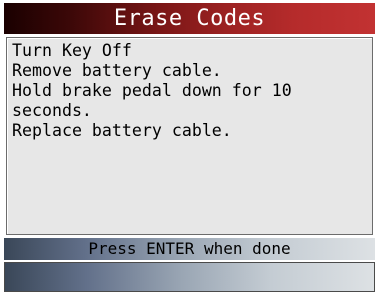 This screenshot has width=379, height=296. I want to click on instruction-line-4: seconds., so click(52, 110).